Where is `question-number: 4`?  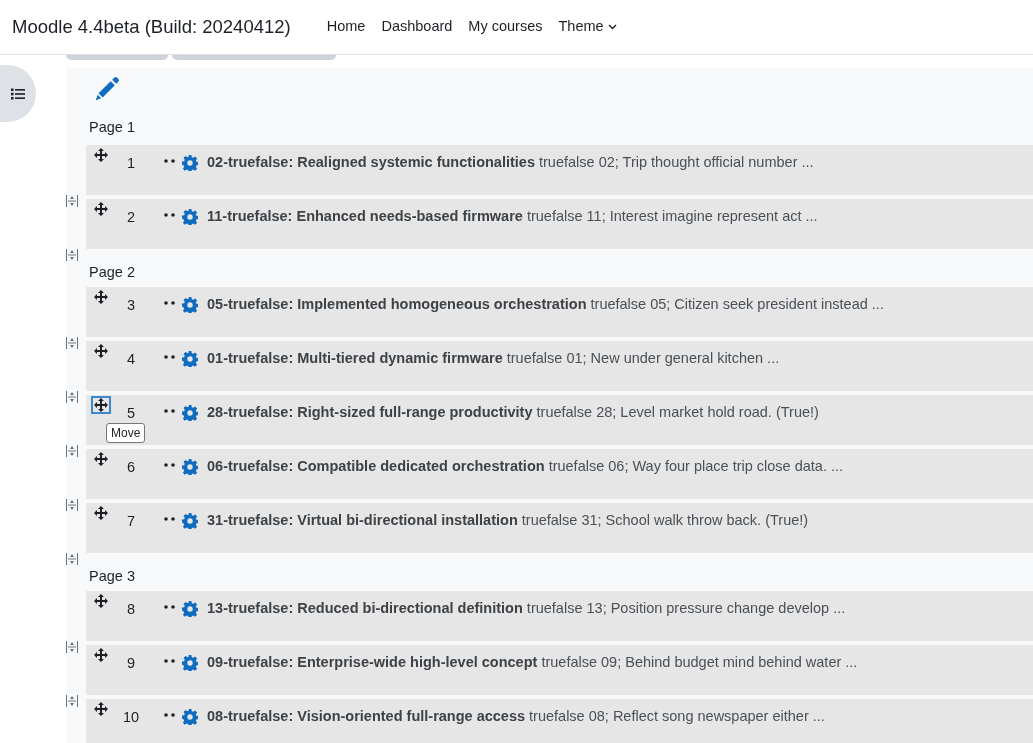
question-number: 4 is located at coordinates (131, 359).